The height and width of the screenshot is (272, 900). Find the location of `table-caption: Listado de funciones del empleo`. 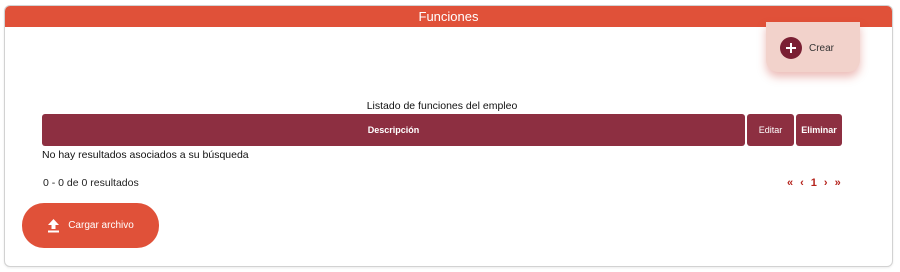

table-caption: Listado de funciones del empleo is located at coordinates (442, 106).